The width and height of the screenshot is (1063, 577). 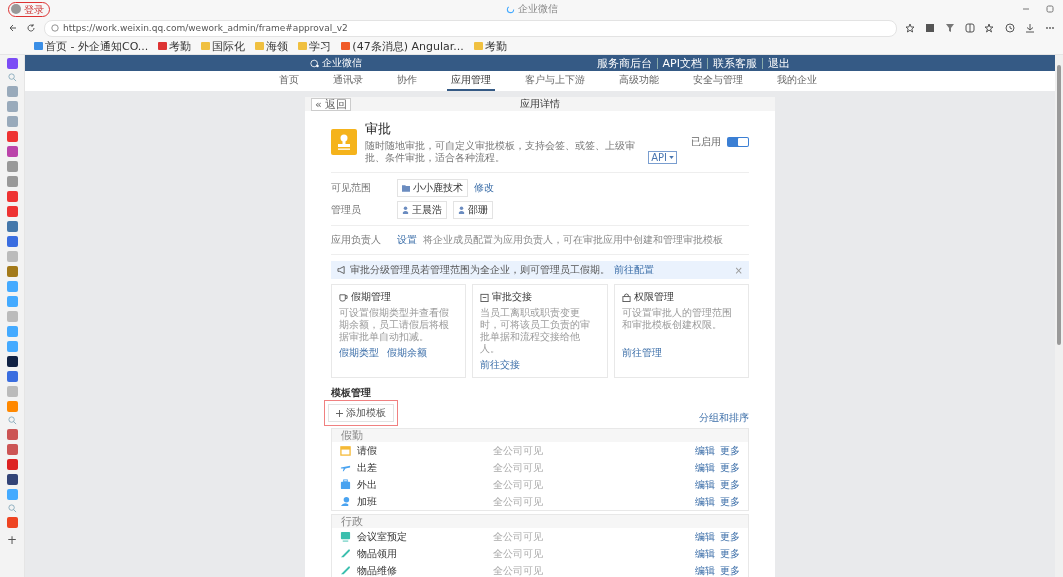 What do you see at coordinates (407, 81) in the screenshot?
I see `nav-tab: 协作` at bounding box center [407, 81].